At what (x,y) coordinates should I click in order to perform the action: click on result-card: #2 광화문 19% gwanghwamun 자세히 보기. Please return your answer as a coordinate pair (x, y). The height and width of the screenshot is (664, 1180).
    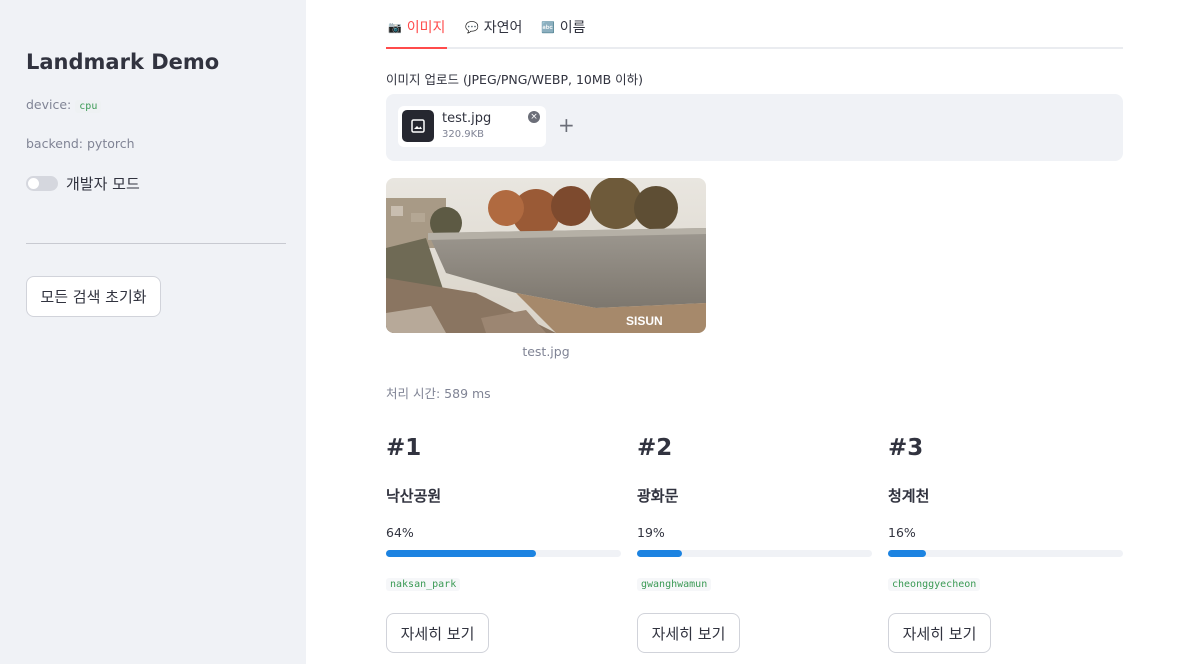
    Looking at the image, I should click on (754, 544).